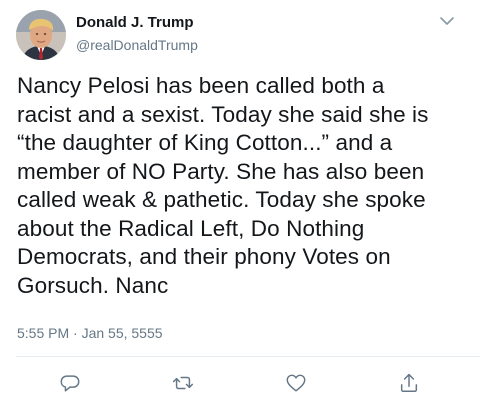  I want to click on profile-photo-icon, so click(41, 35).